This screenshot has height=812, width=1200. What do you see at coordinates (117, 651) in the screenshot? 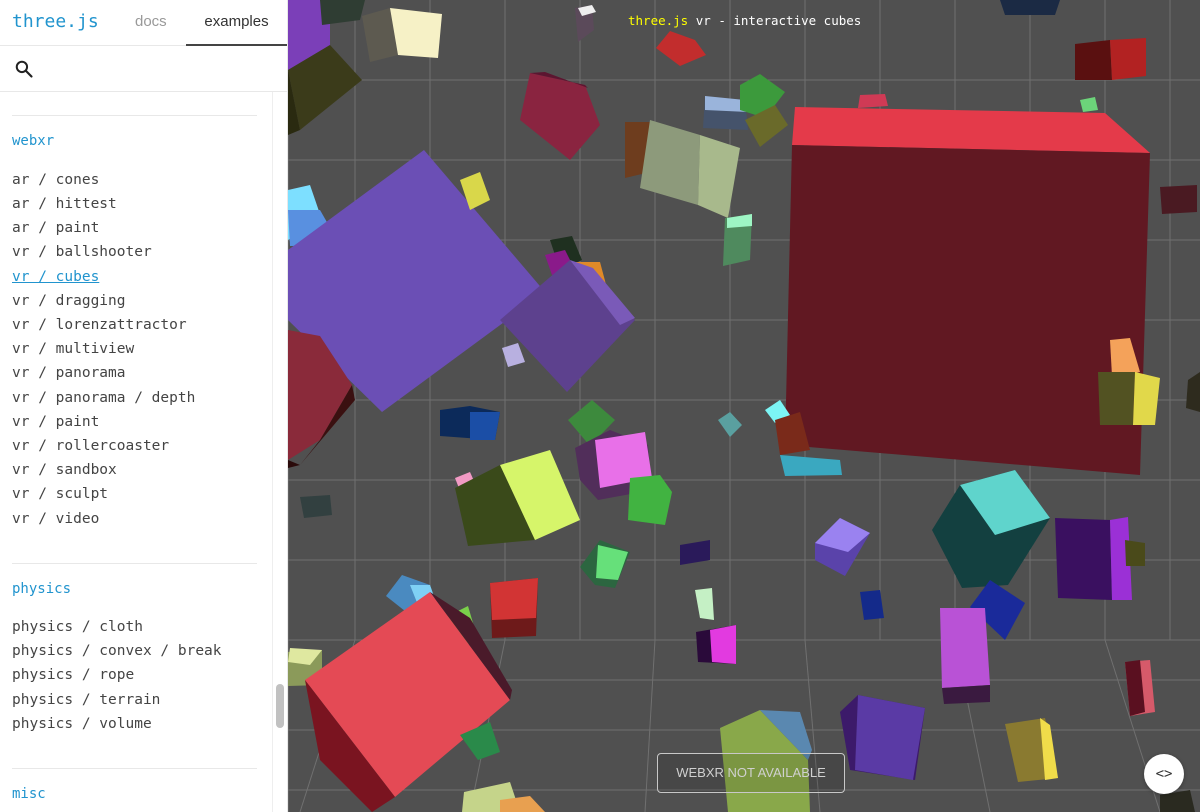
I see `example-physics-convex-break: physics / convex / break` at bounding box center [117, 651].